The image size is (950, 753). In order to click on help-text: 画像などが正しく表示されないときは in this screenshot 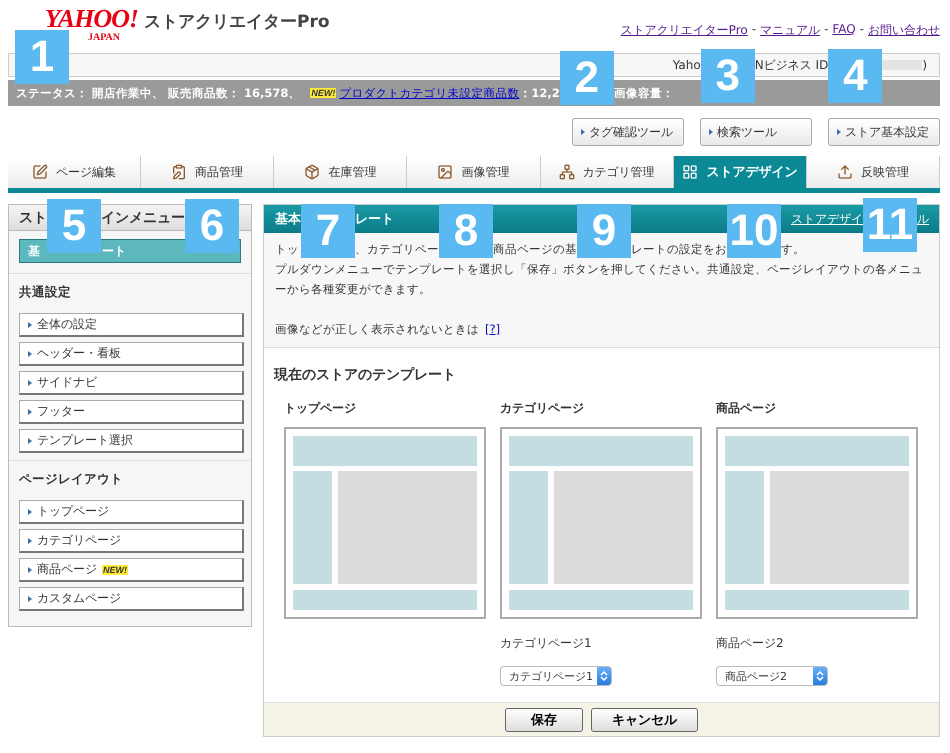, I will do `click(377, 329)`.